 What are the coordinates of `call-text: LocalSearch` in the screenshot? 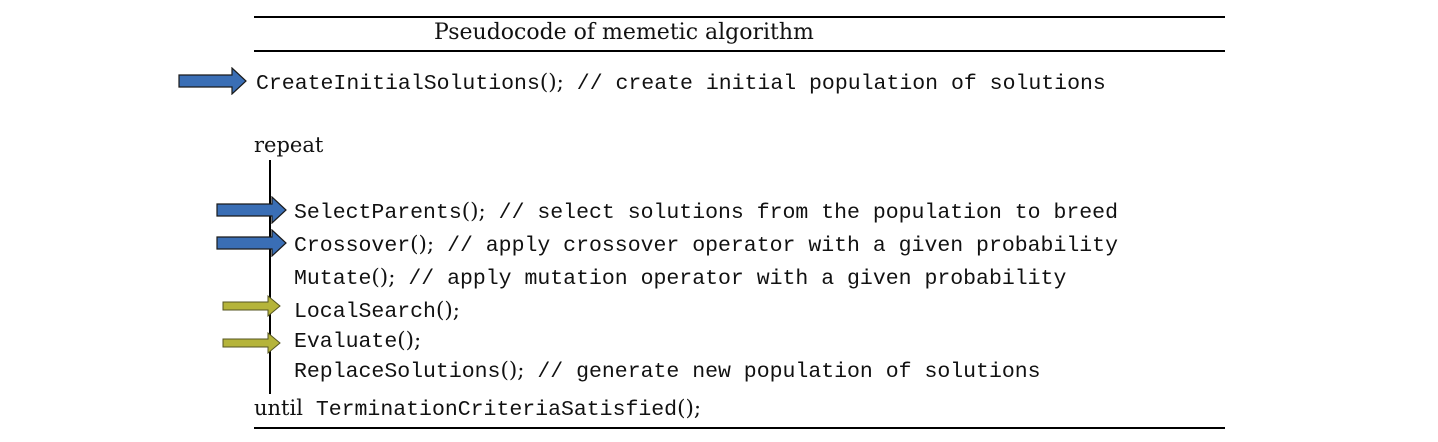 It's located at (365, 312).